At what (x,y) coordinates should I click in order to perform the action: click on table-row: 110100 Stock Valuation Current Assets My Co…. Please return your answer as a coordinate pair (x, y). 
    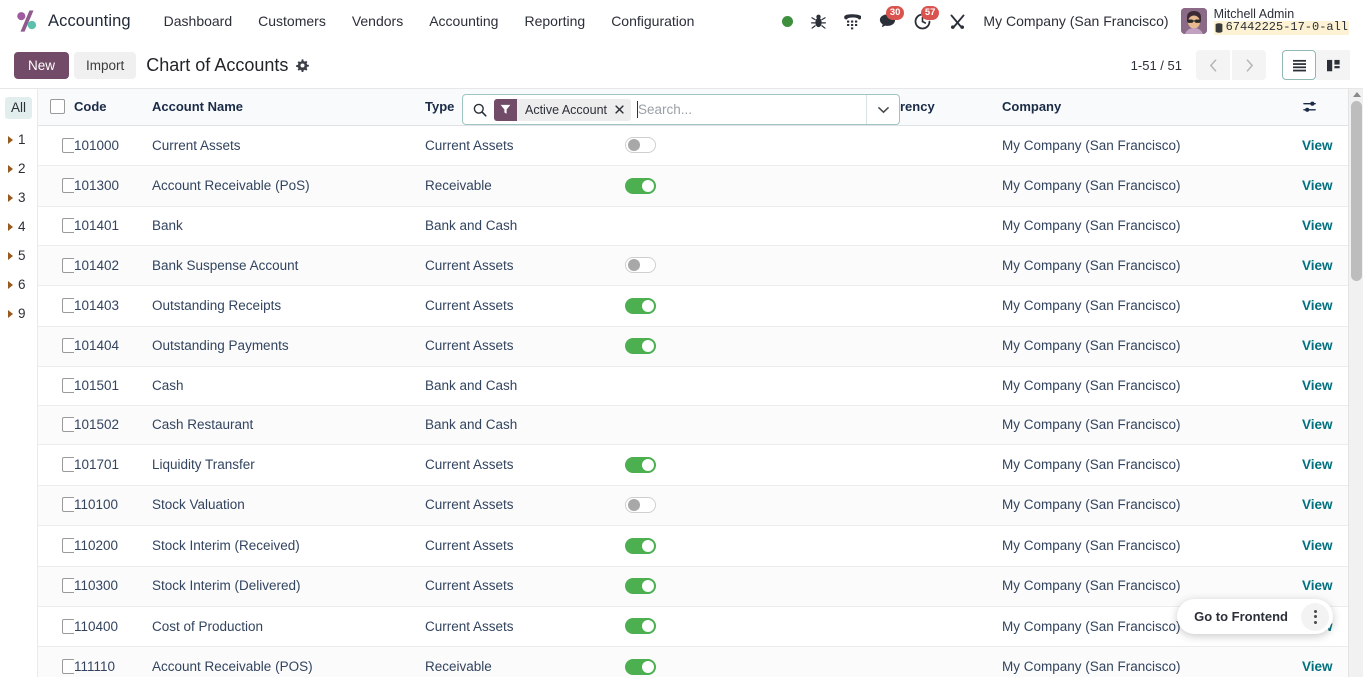
    Looking at the image, I should click on (693, 506).